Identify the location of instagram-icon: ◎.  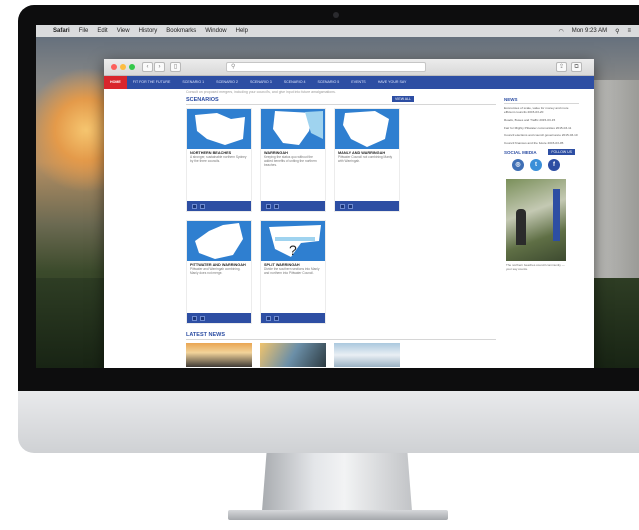
(518, 165).